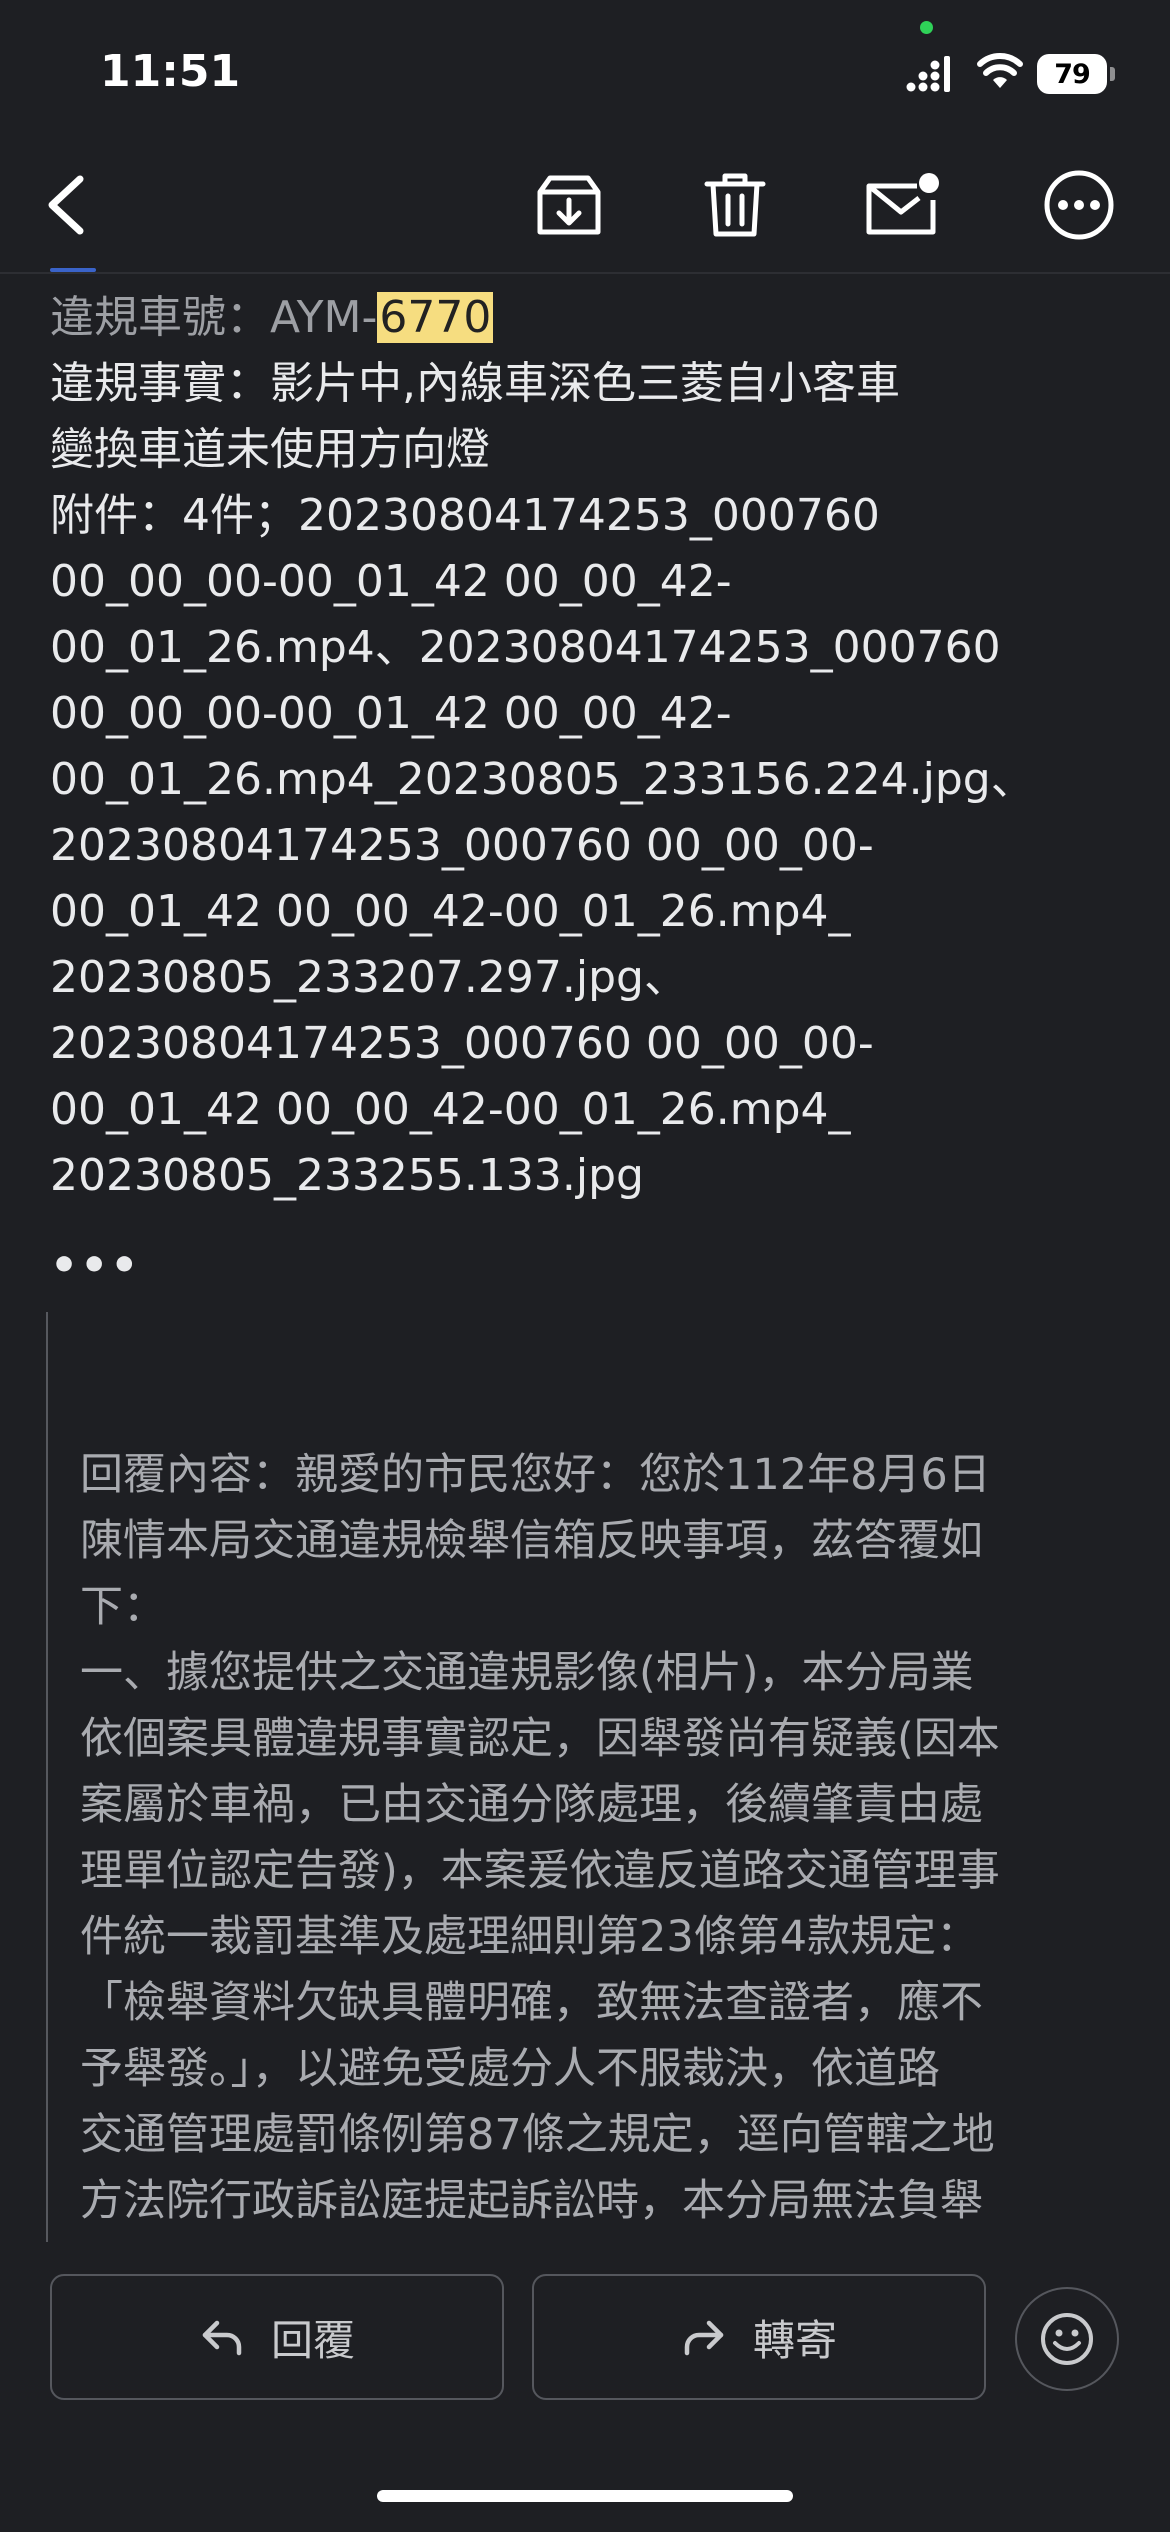  What do you see at coordinates (347, 1175) in the screenshot?
I see `body-line: 20230805_233255.133.jpg` at bounding box center [347, 1175].